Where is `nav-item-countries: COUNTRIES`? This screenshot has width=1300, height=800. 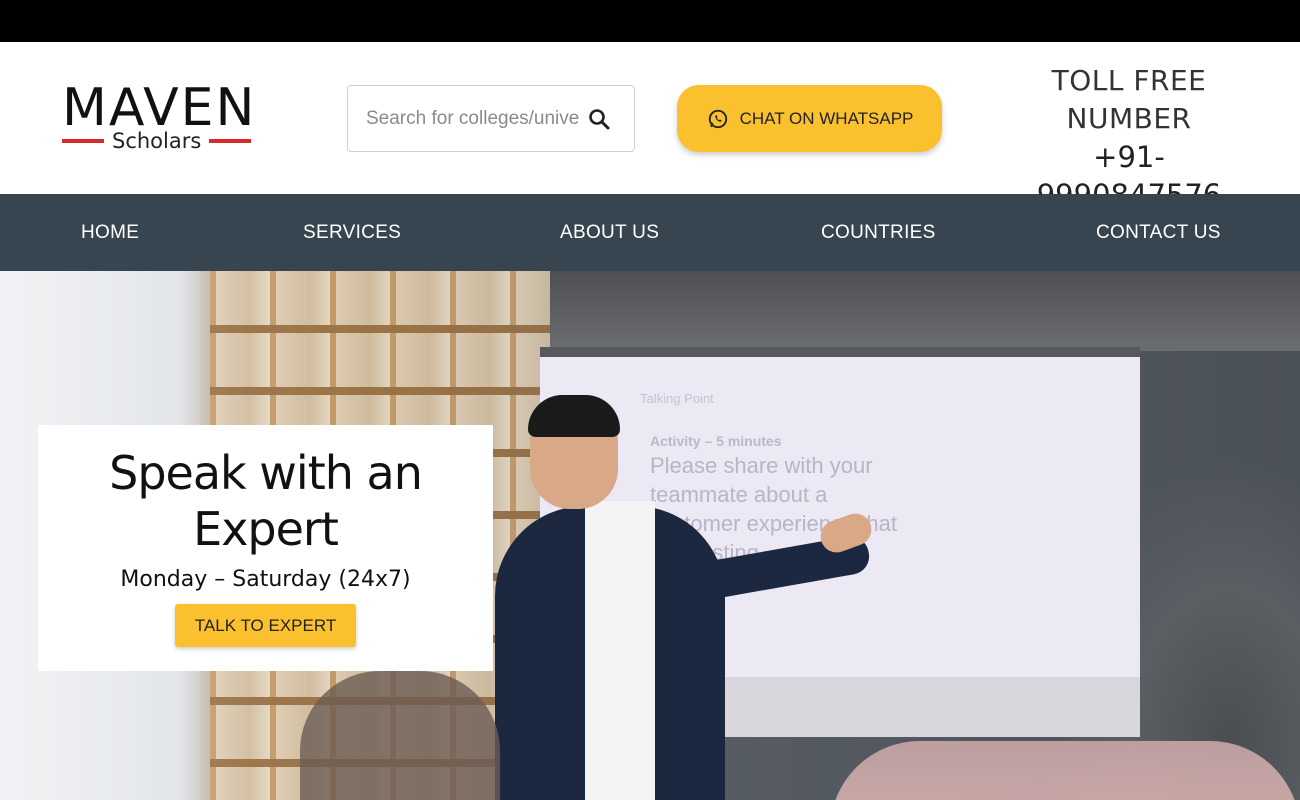 nav-item-countries: COUNTRIES is located at coordinates (878, 232).